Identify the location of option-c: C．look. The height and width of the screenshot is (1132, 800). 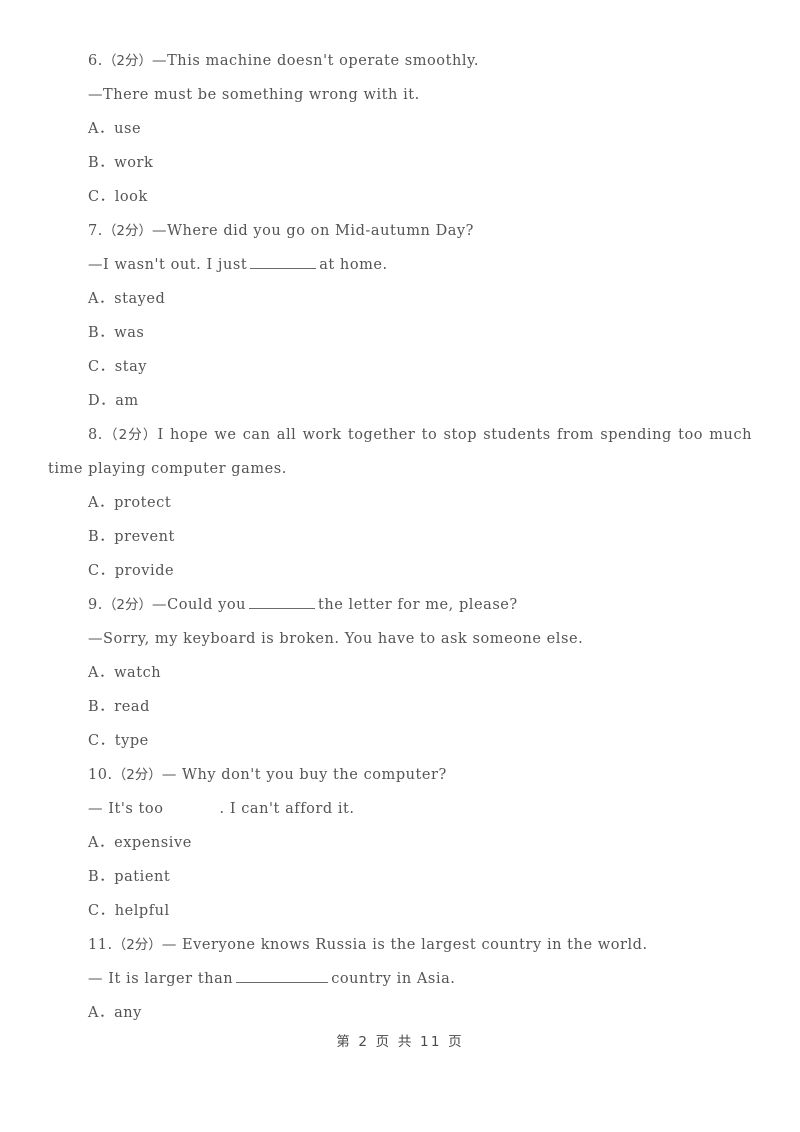
(400, 197).